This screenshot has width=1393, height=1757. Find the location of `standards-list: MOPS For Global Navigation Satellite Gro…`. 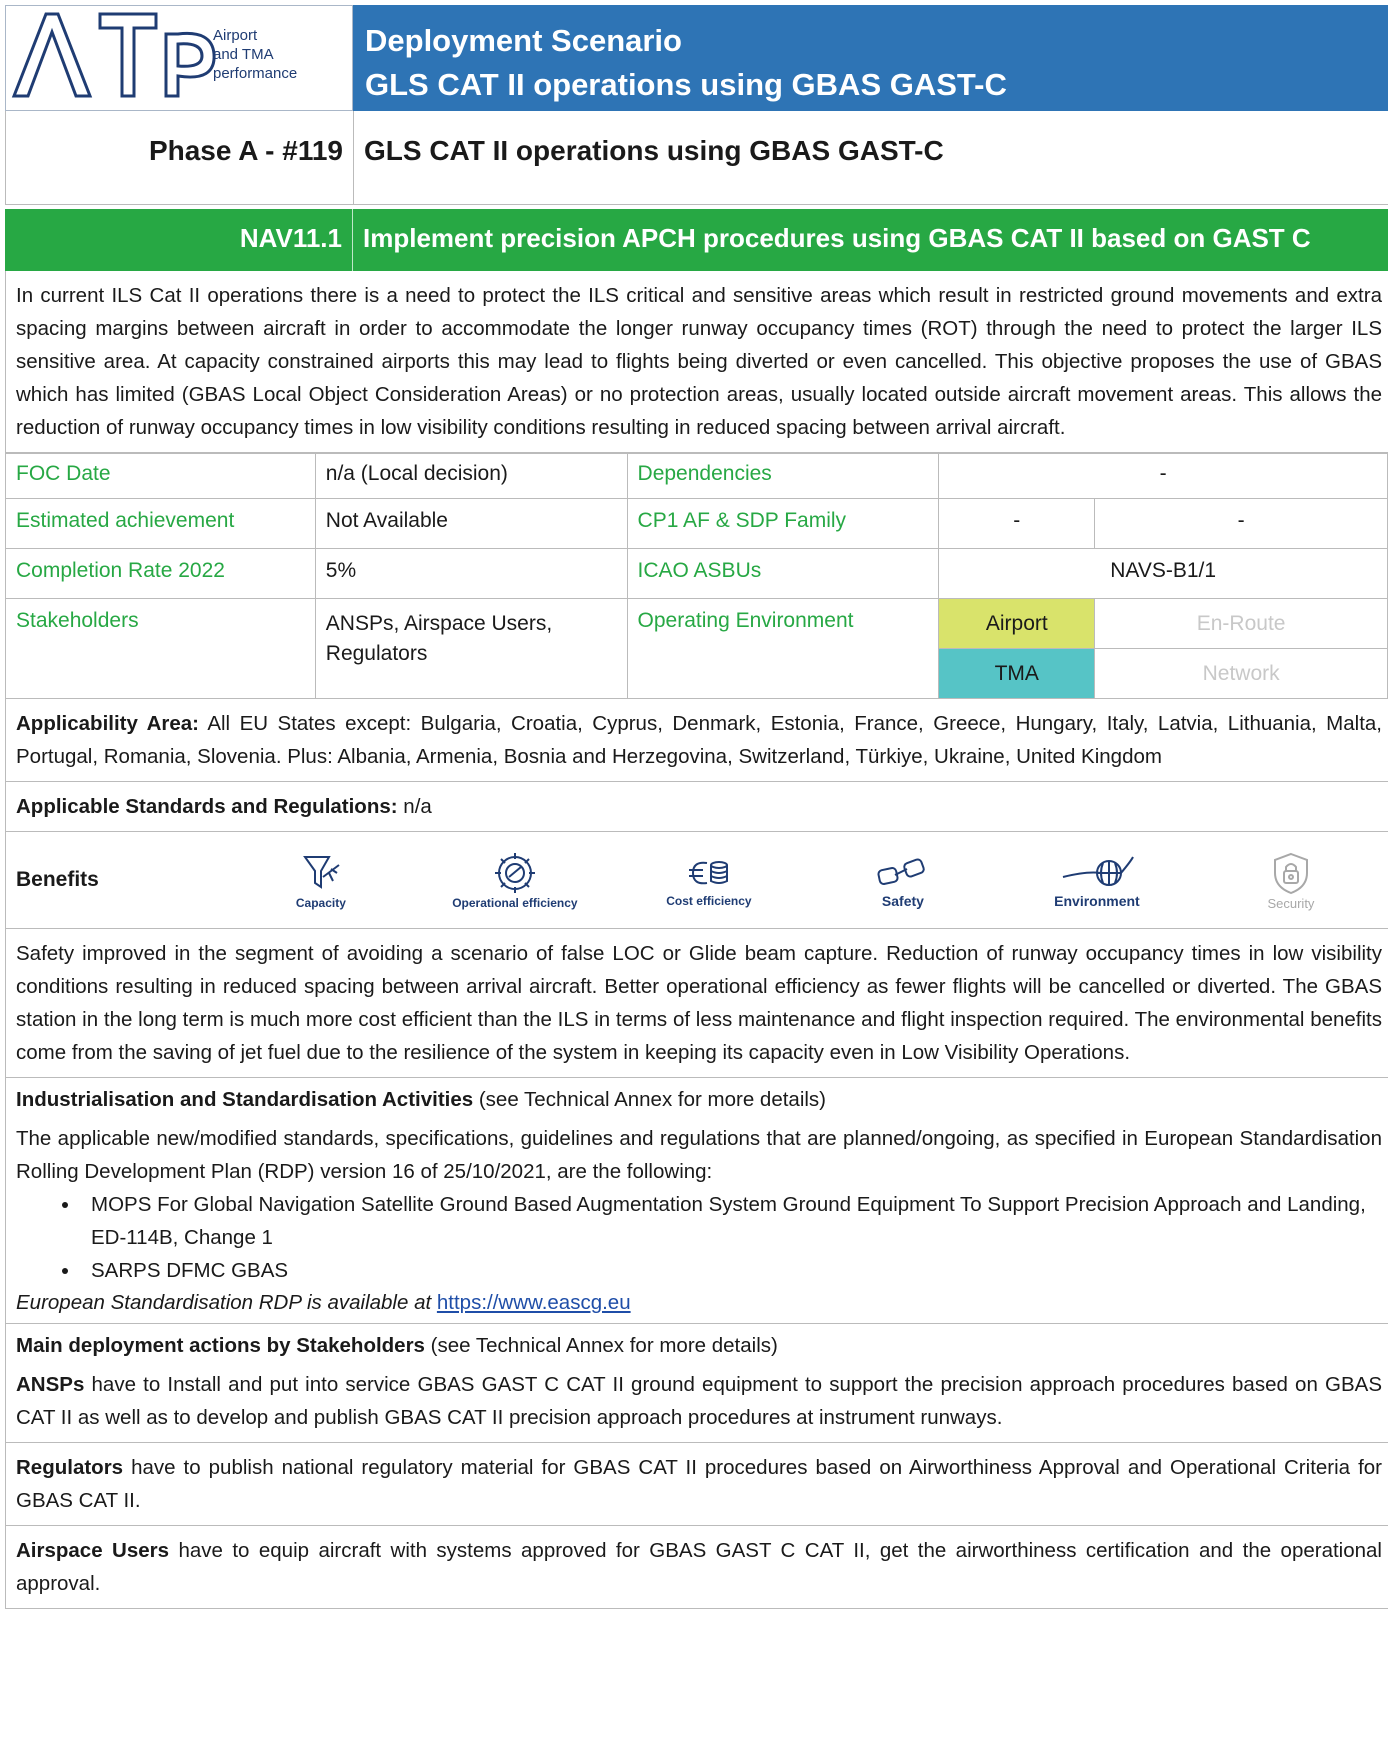

standards-list: MOPS For Global Navigation Satellite Gro… is located at coordinates (696, 1237).